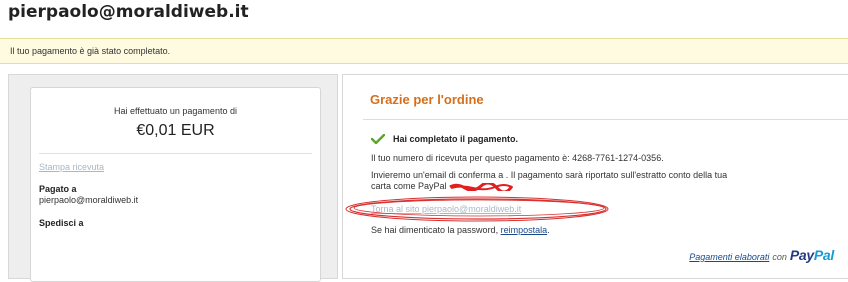 This screenshot has height=282, width=848. I want to click on reset-password-link: reimpostala, so click(524, 230).